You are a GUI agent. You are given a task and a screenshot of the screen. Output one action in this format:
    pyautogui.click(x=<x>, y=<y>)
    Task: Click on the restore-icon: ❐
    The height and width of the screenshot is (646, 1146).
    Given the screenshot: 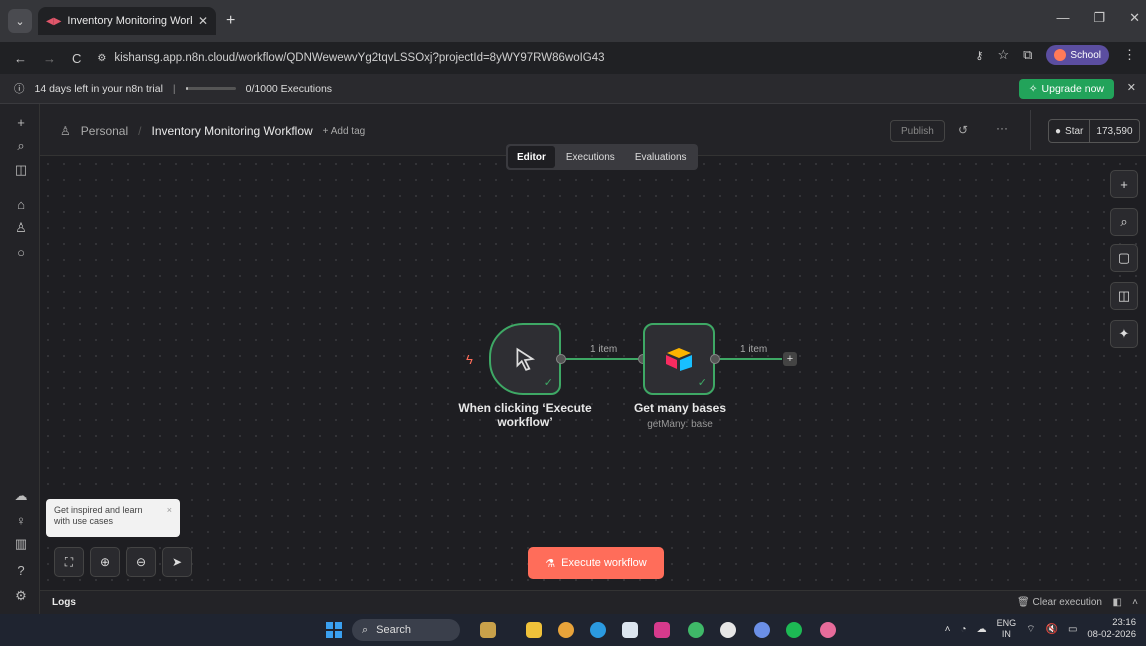 What is the action you would take?
    pyautogui.click(x=1099, y=18)
    